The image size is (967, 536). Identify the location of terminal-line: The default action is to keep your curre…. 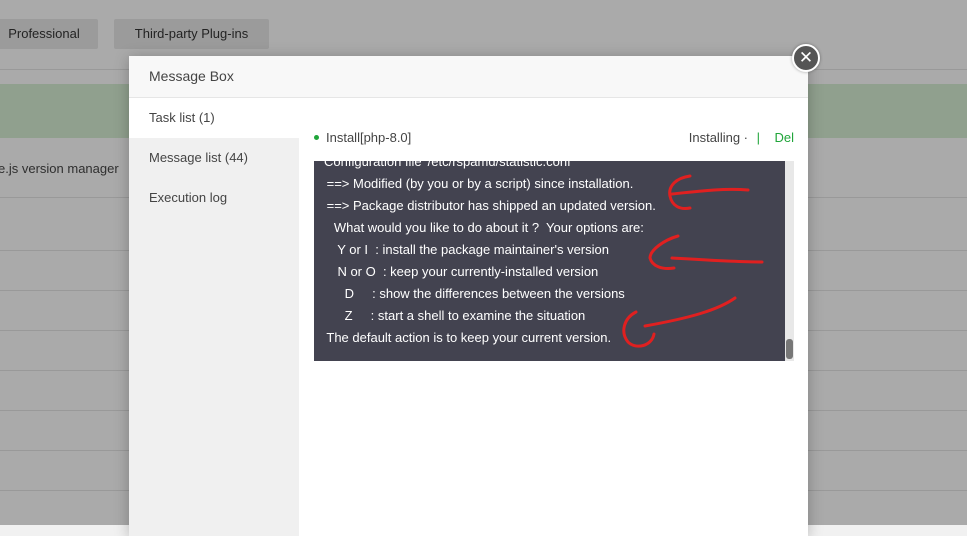
(467, 337).